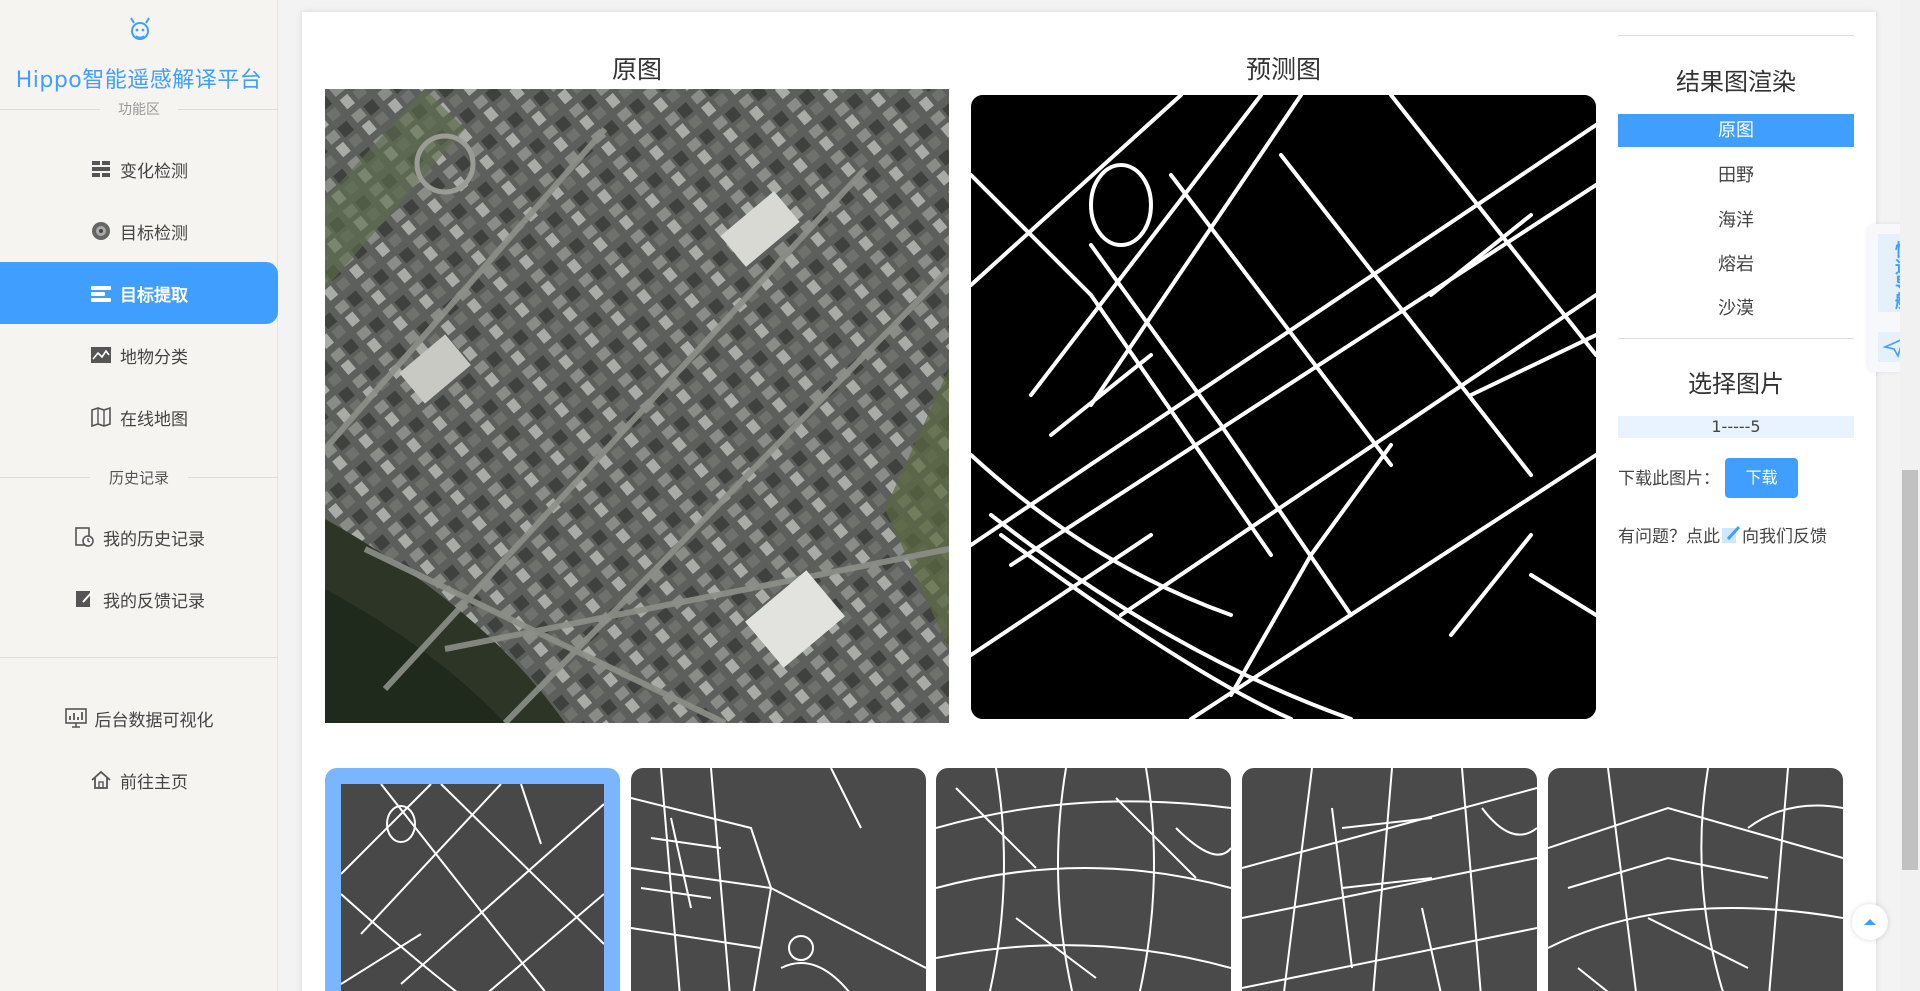 Image resolution: width=1920 pixels, height=991 pixels. What do you see at coordinates (1283, 69) in the screenshot?
I see `predicted-image-title: 预测图` at bounding box center [1283, 69].